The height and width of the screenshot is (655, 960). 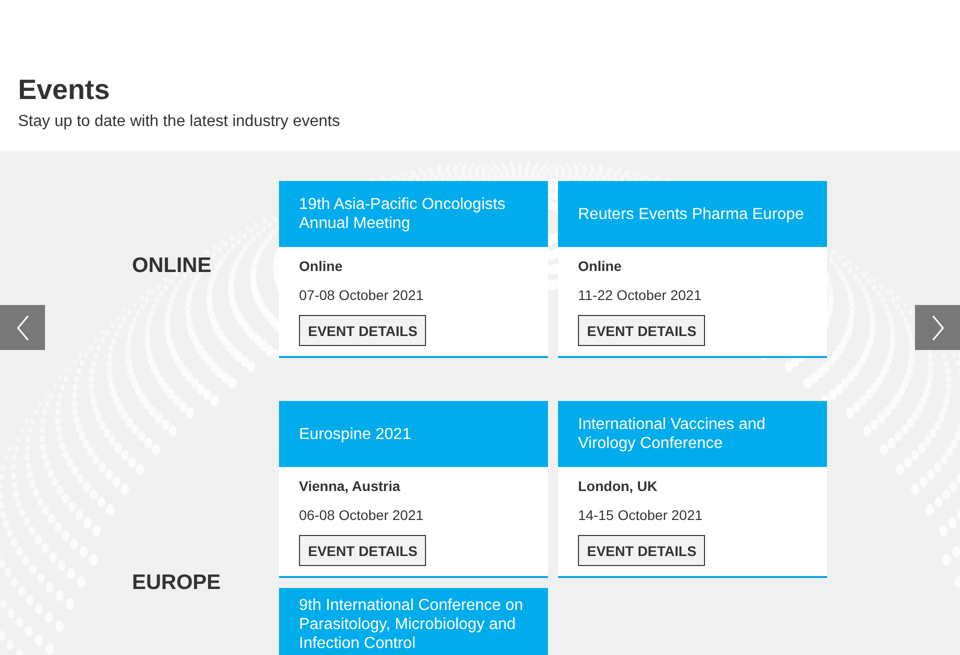 I want to click on event-title: 19th Asia-Pacific Oncologists Annual Meeting, so click(x=413, y=214).